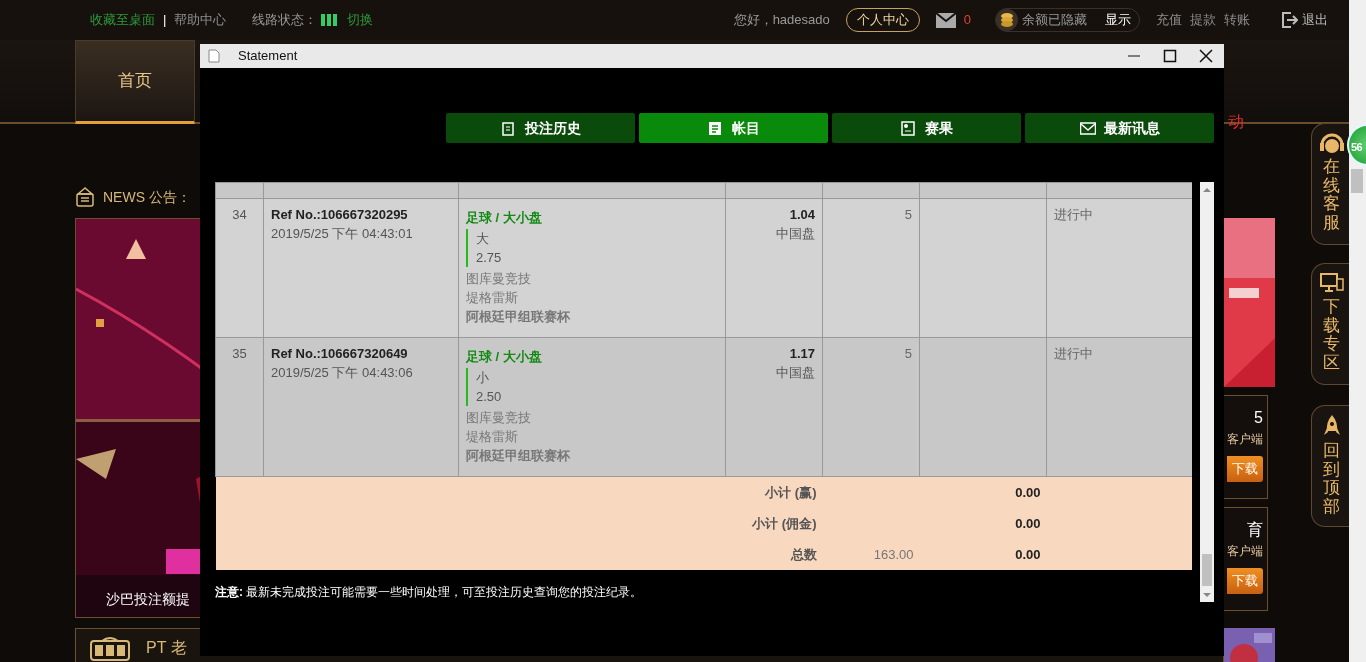  What do you see at coordinates (1255, 530) in the screenshot?
I see `card-title: 育` at bounding box center [1255, 530].